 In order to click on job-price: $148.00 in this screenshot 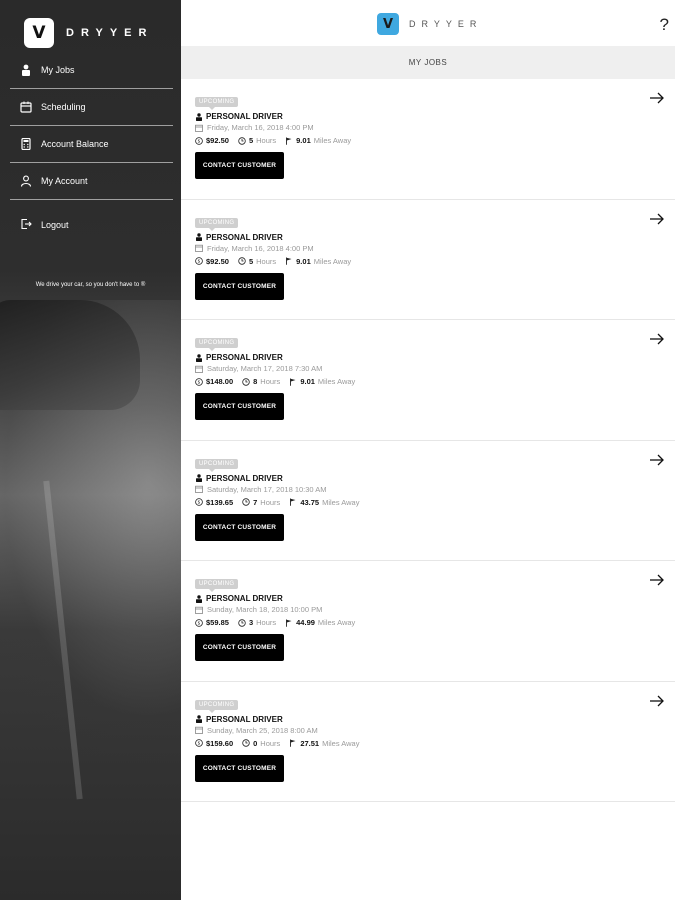, I will do `click(220, 381)`.